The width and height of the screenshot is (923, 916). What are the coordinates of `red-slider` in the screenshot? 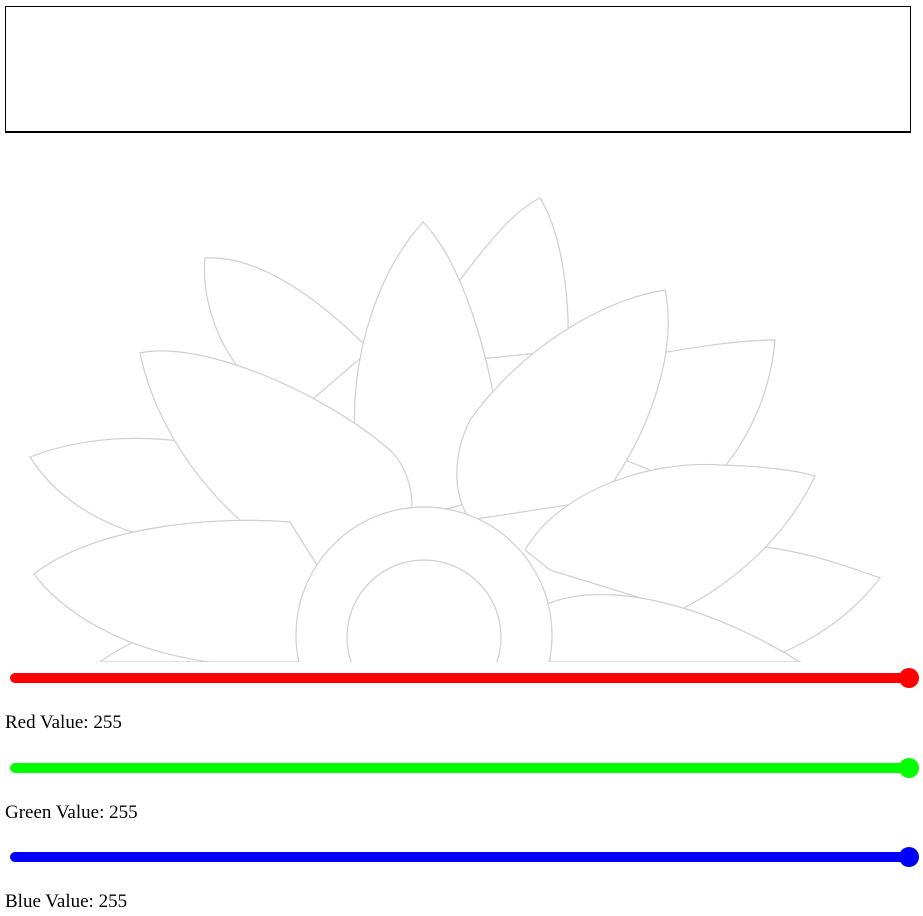 It's located at (462, 678).